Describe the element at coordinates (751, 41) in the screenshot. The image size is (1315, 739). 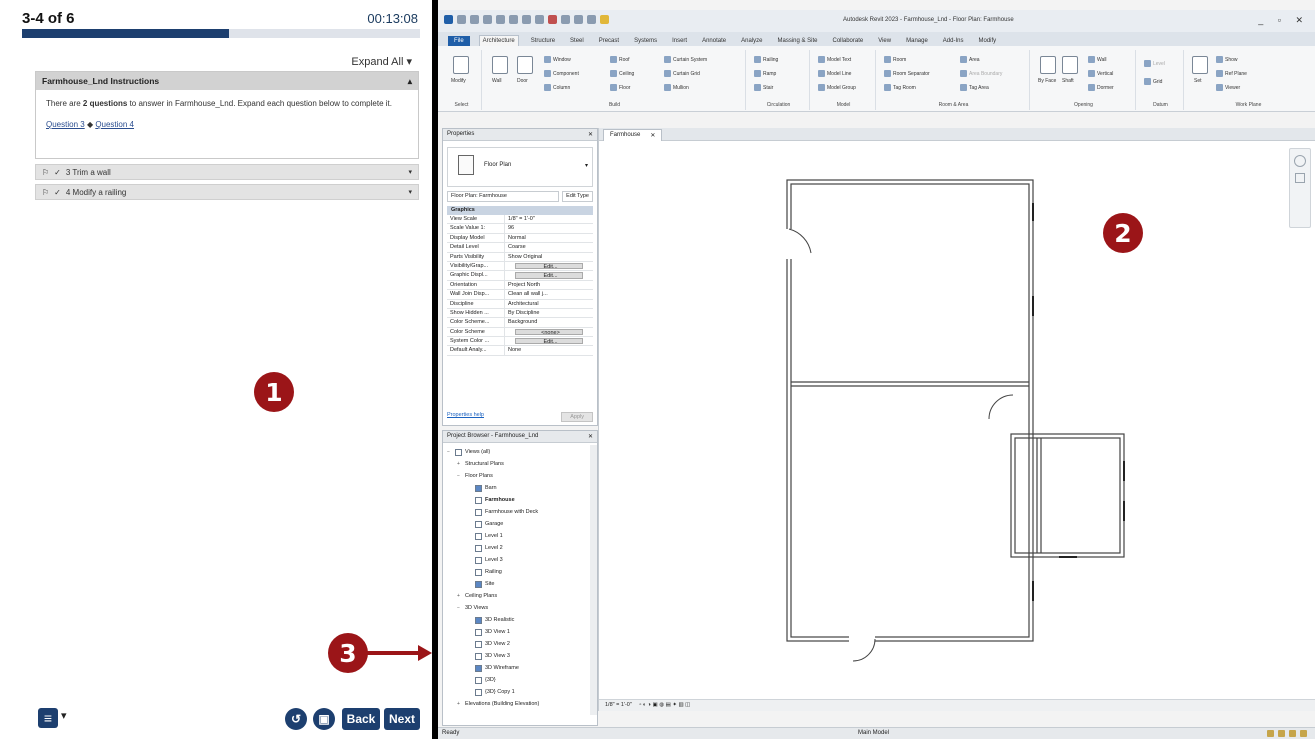
I see `tab-analyze: Analyze` at that location.